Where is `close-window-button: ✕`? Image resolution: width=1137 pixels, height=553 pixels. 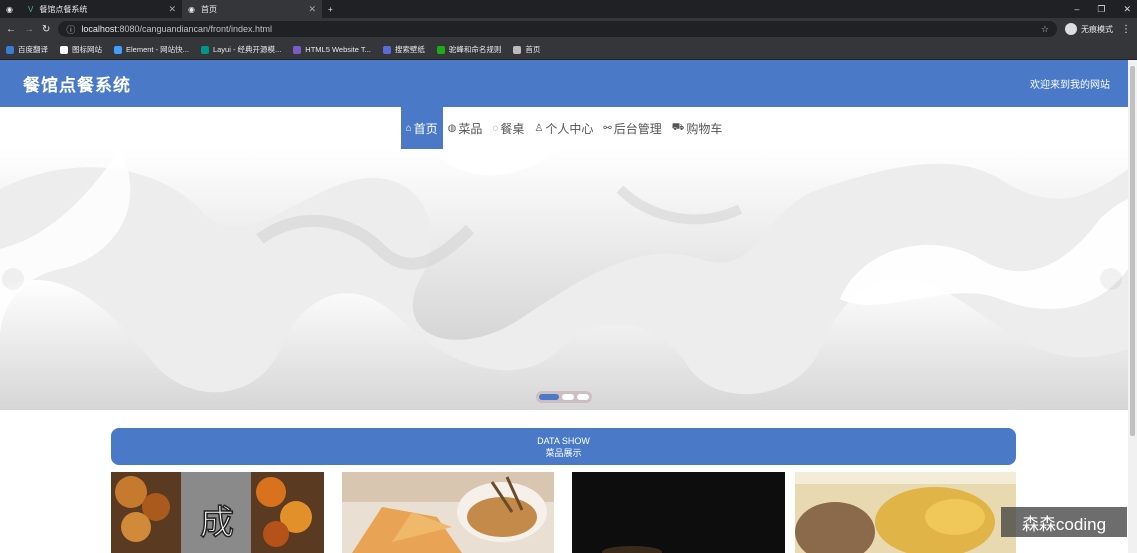
close-window-button: ✕ is located at coordinates (1127, 9).